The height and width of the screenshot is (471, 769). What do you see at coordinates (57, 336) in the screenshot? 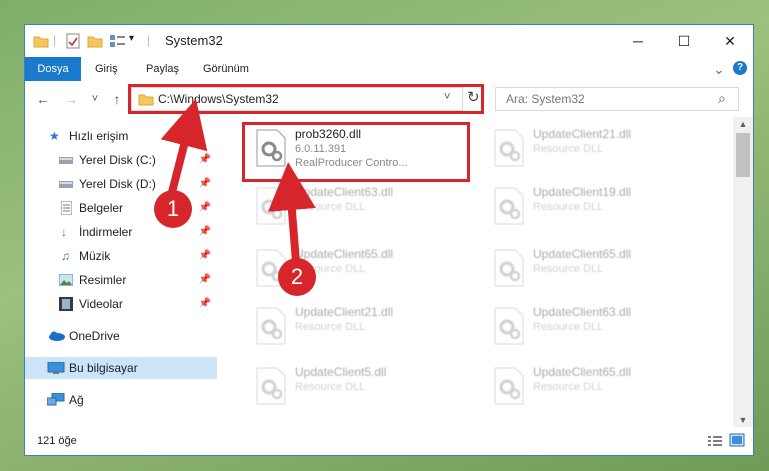
I see `cloud-icon` at bounding box center [57, 336].